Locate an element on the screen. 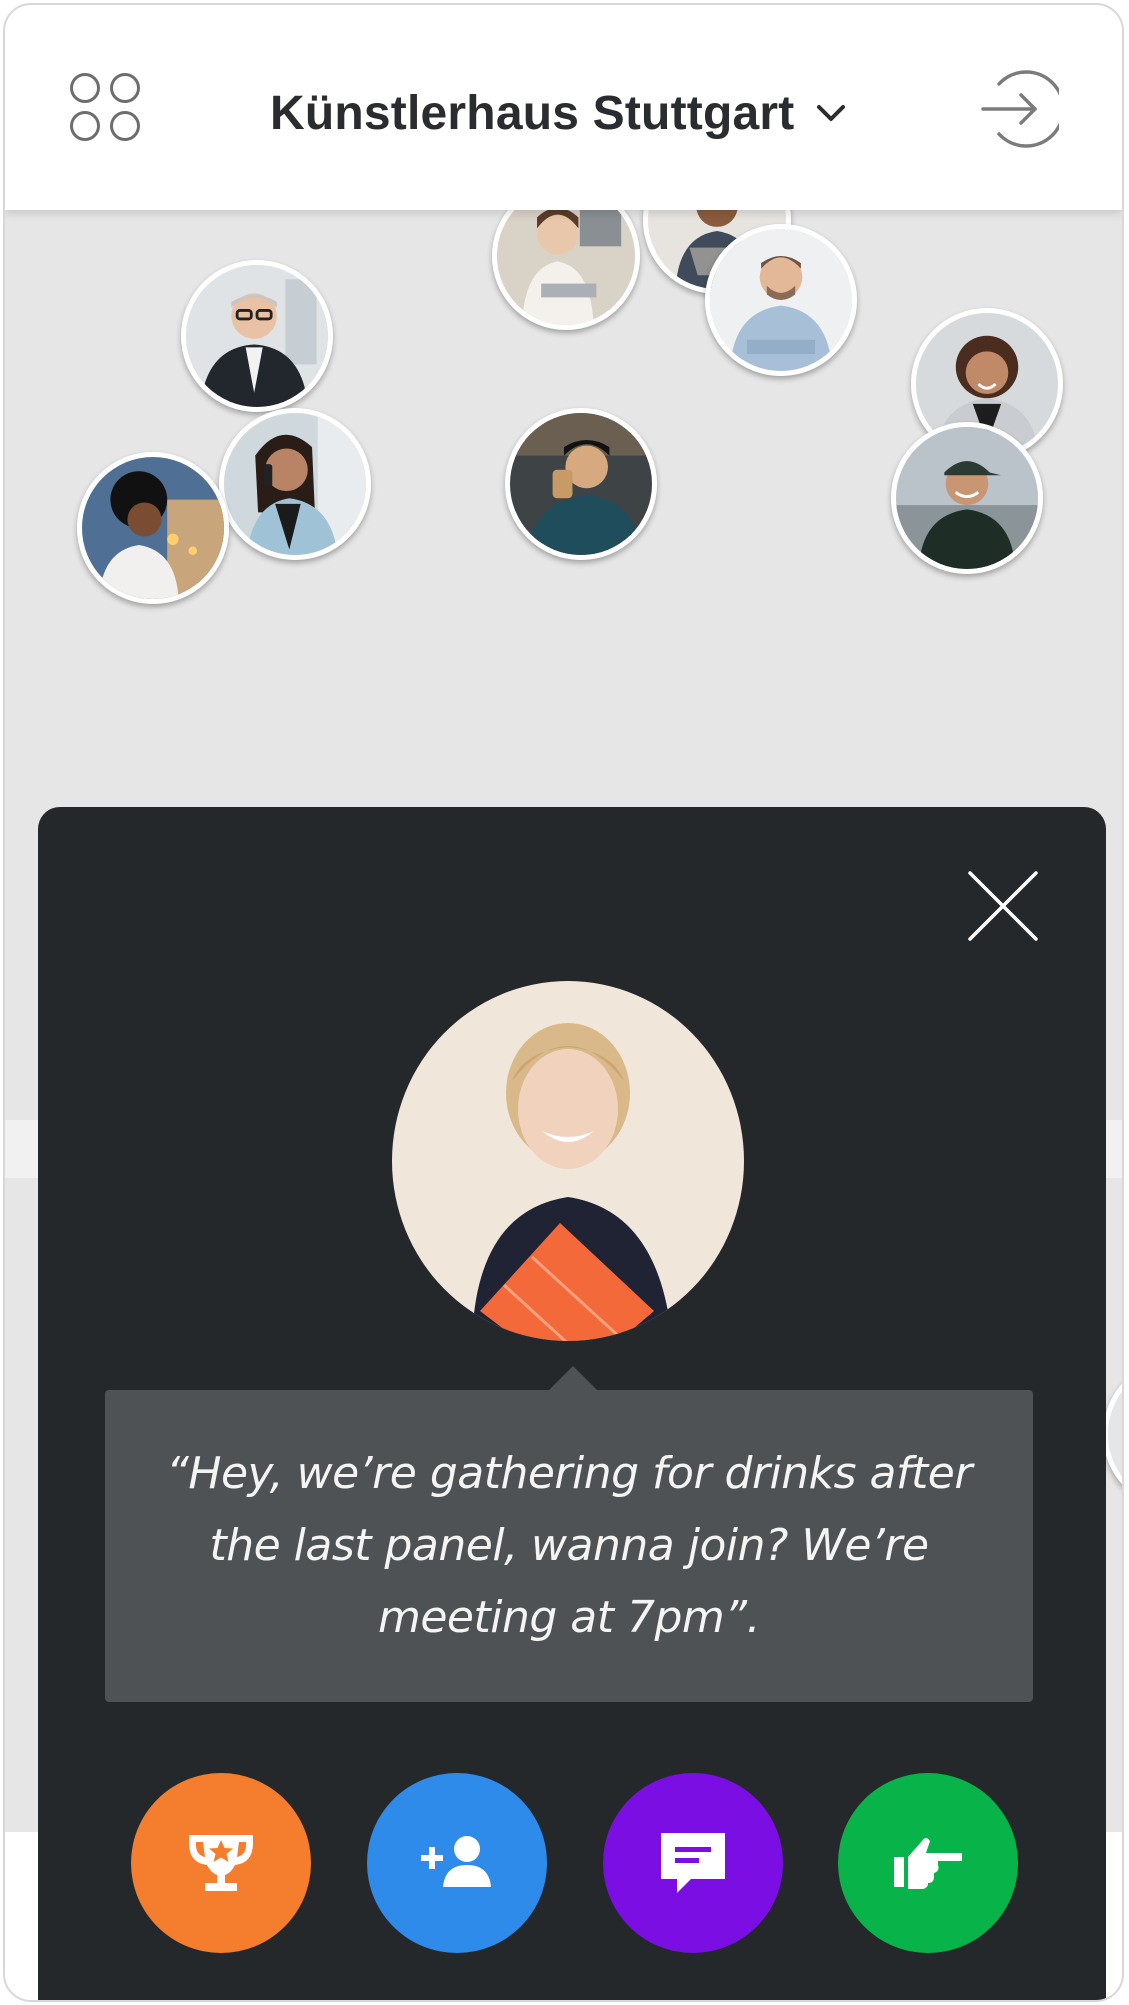  add-contact-button is located at coordinates (457, 1863).